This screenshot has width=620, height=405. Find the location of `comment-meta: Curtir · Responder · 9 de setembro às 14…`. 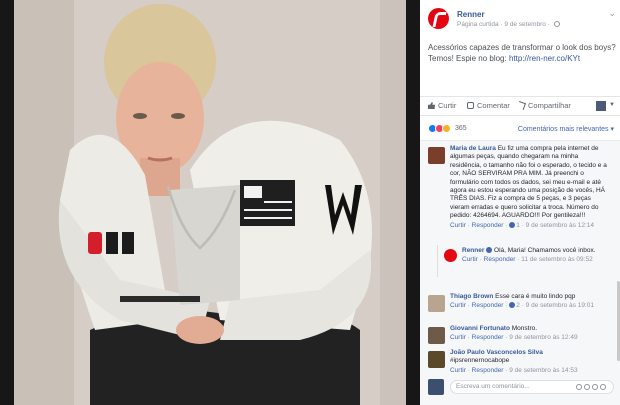

comment-meta: Curtir · Responder · 9 de setembro às 14… is located at coordinates (514, 370).